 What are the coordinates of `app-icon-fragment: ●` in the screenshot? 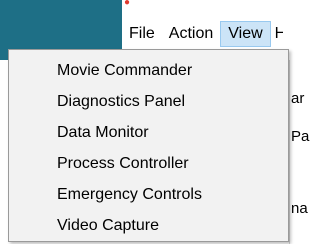 It's located at (127, 4).